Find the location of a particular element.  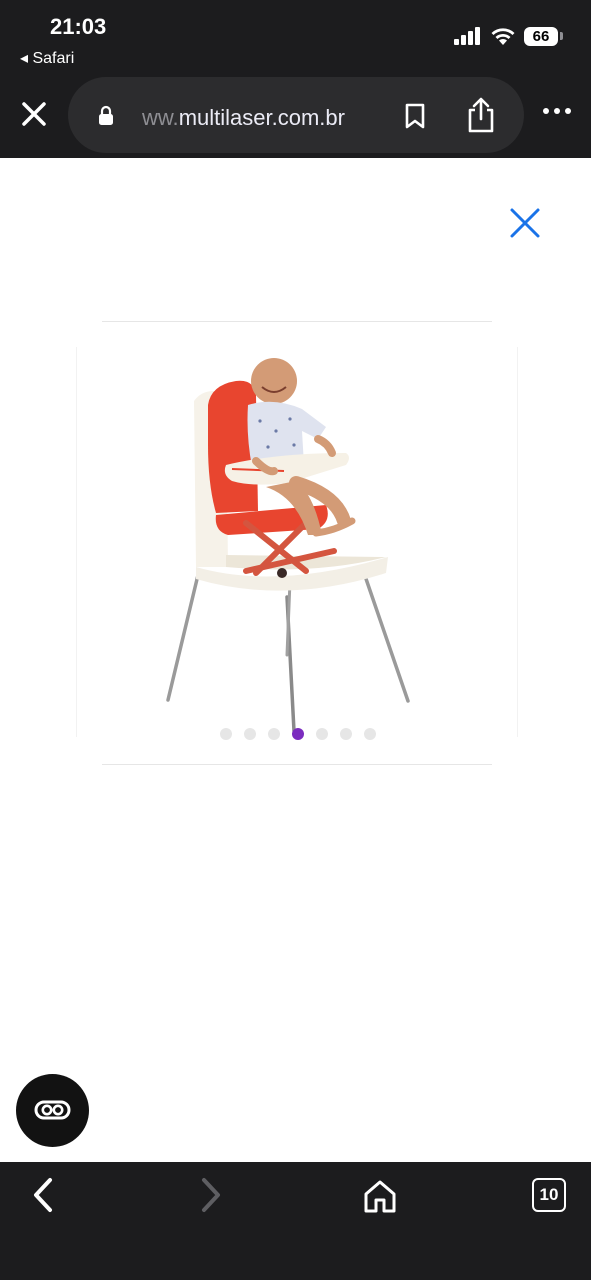

bookmark-icon is located at coordinates (415, 116).